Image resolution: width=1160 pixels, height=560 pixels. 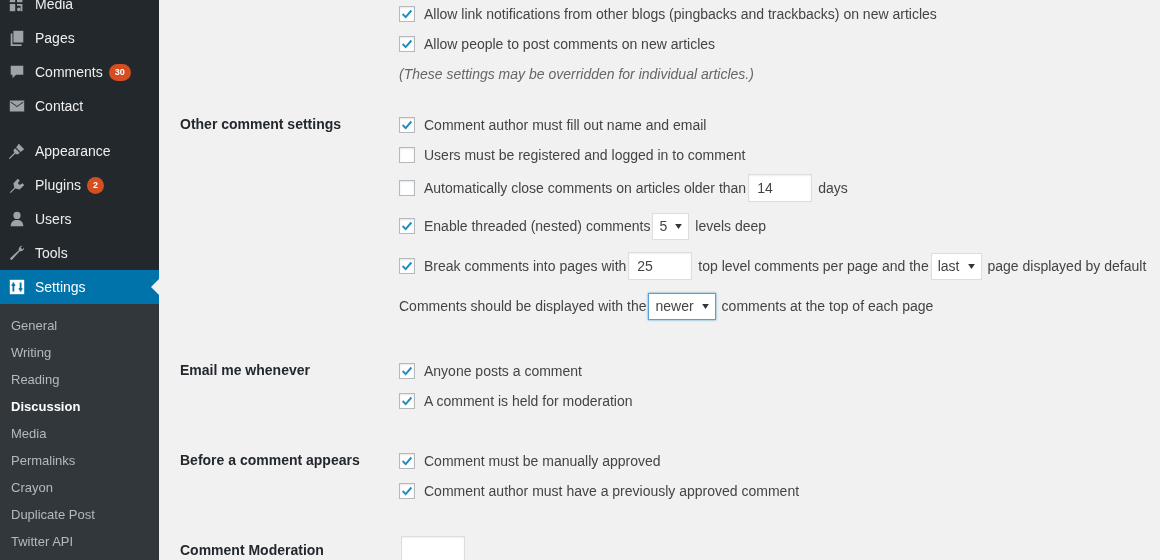 I want to click on option-label: top level comments per page and the, so click(x=813, y=266).